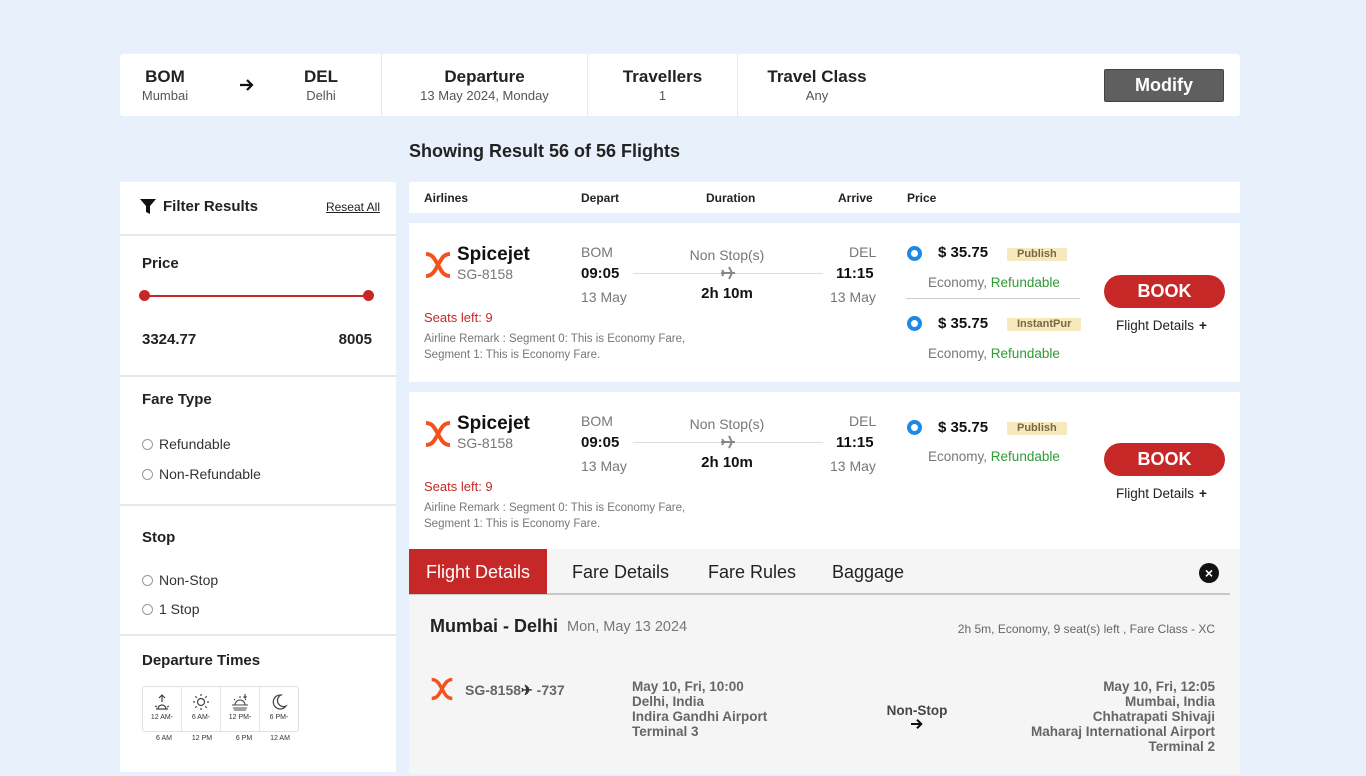 This screenshot has height=776, width=1366. I want to click on fare-type-option-refundable: Refundable, so click(186, 444).